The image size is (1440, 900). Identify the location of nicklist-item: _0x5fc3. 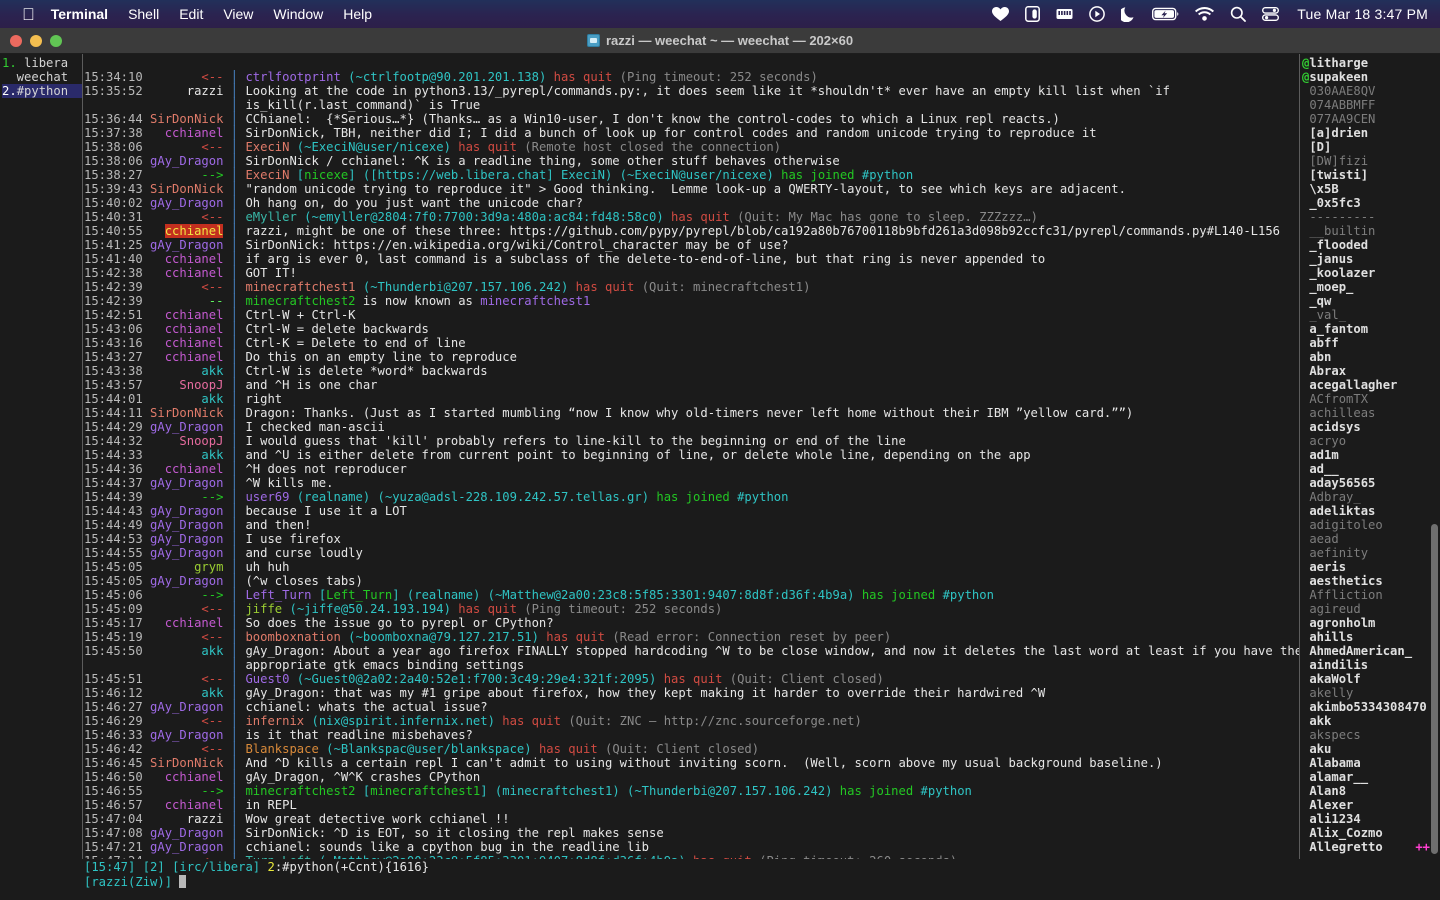
(1366, 203).